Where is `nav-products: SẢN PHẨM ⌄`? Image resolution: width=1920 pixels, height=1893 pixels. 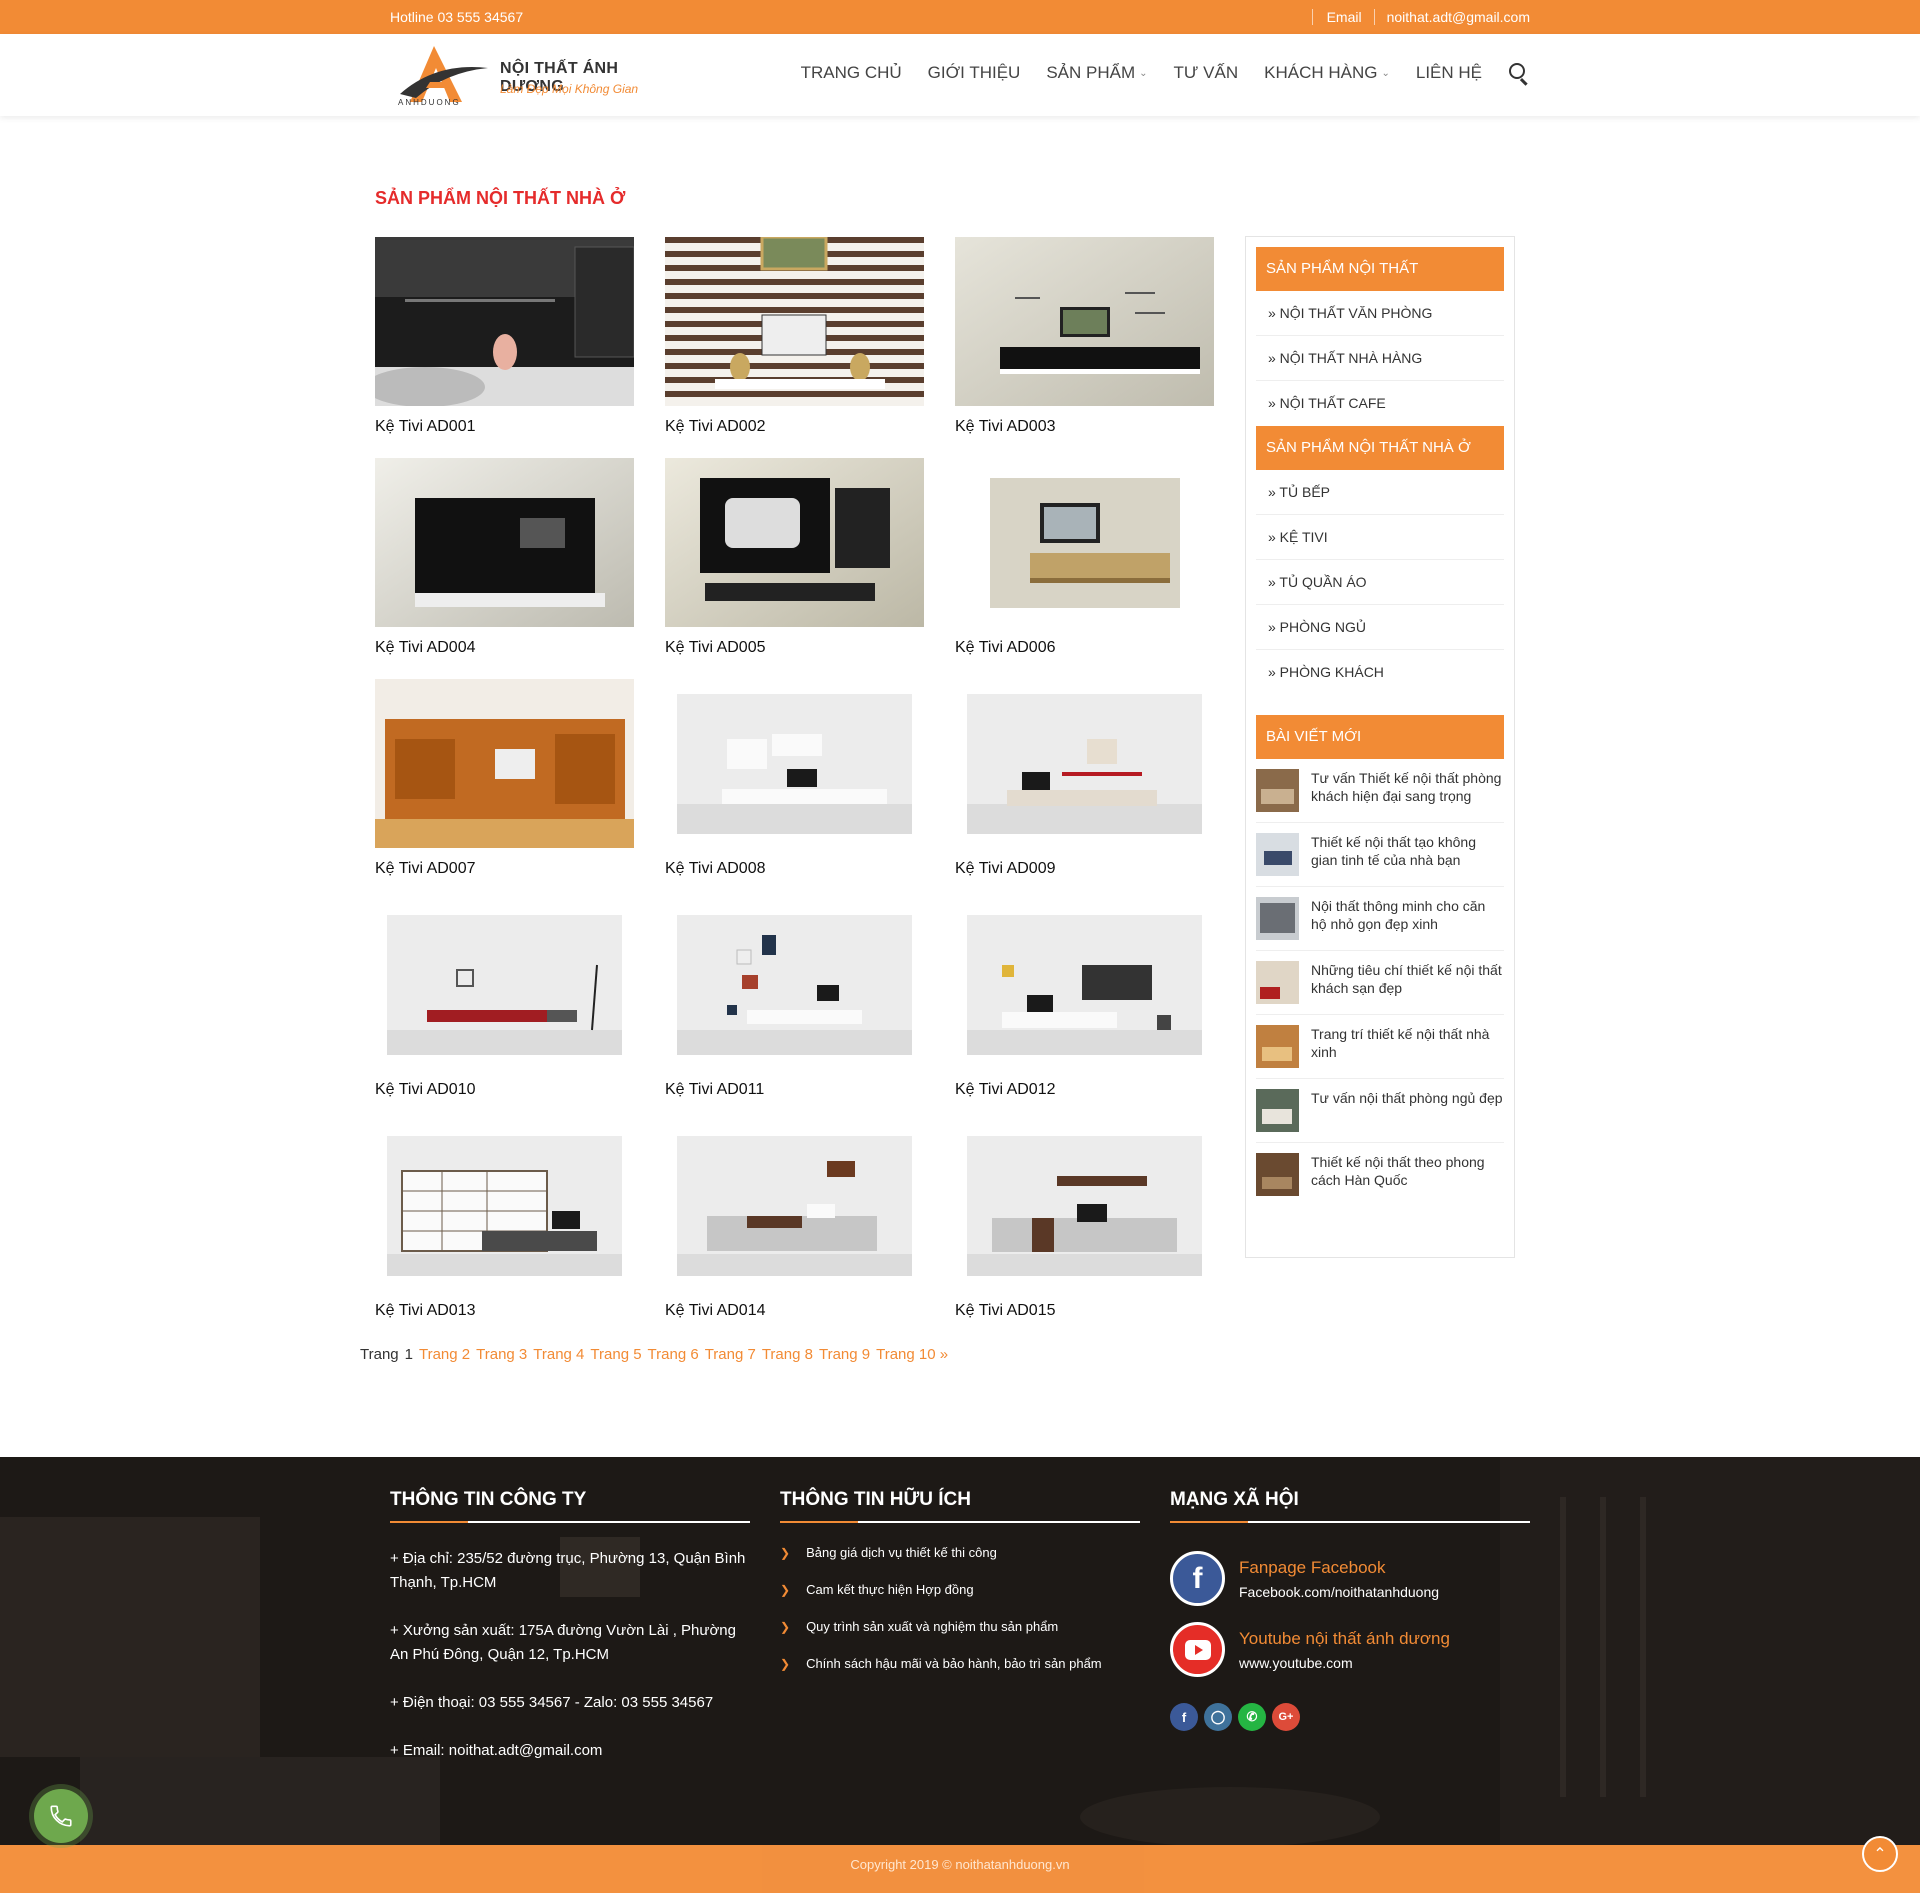 nav-products: SẢN PHẨM ⌄ is located at coordinates (1096, 73).